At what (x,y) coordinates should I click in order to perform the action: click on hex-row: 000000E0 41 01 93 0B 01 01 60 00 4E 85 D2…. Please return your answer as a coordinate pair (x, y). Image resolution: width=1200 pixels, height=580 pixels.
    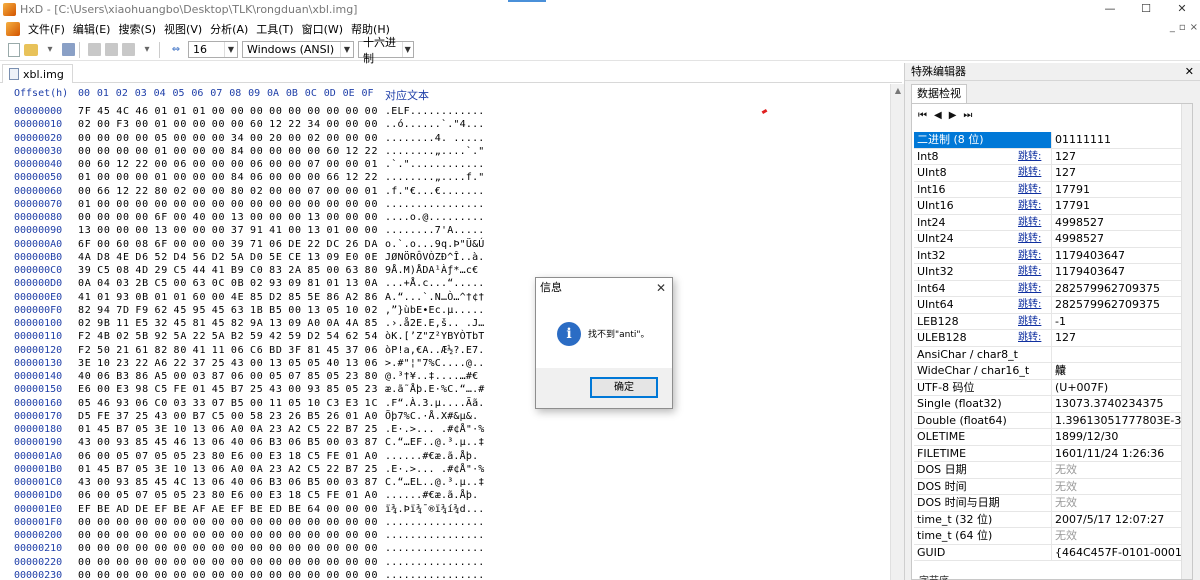
    Looking at the image, I should click on (445, 298).